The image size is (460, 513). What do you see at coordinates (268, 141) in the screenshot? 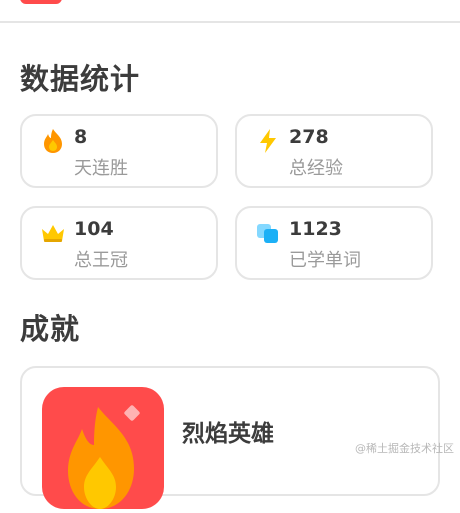
I see `lightning-icon` at bounding box center [268, 141].